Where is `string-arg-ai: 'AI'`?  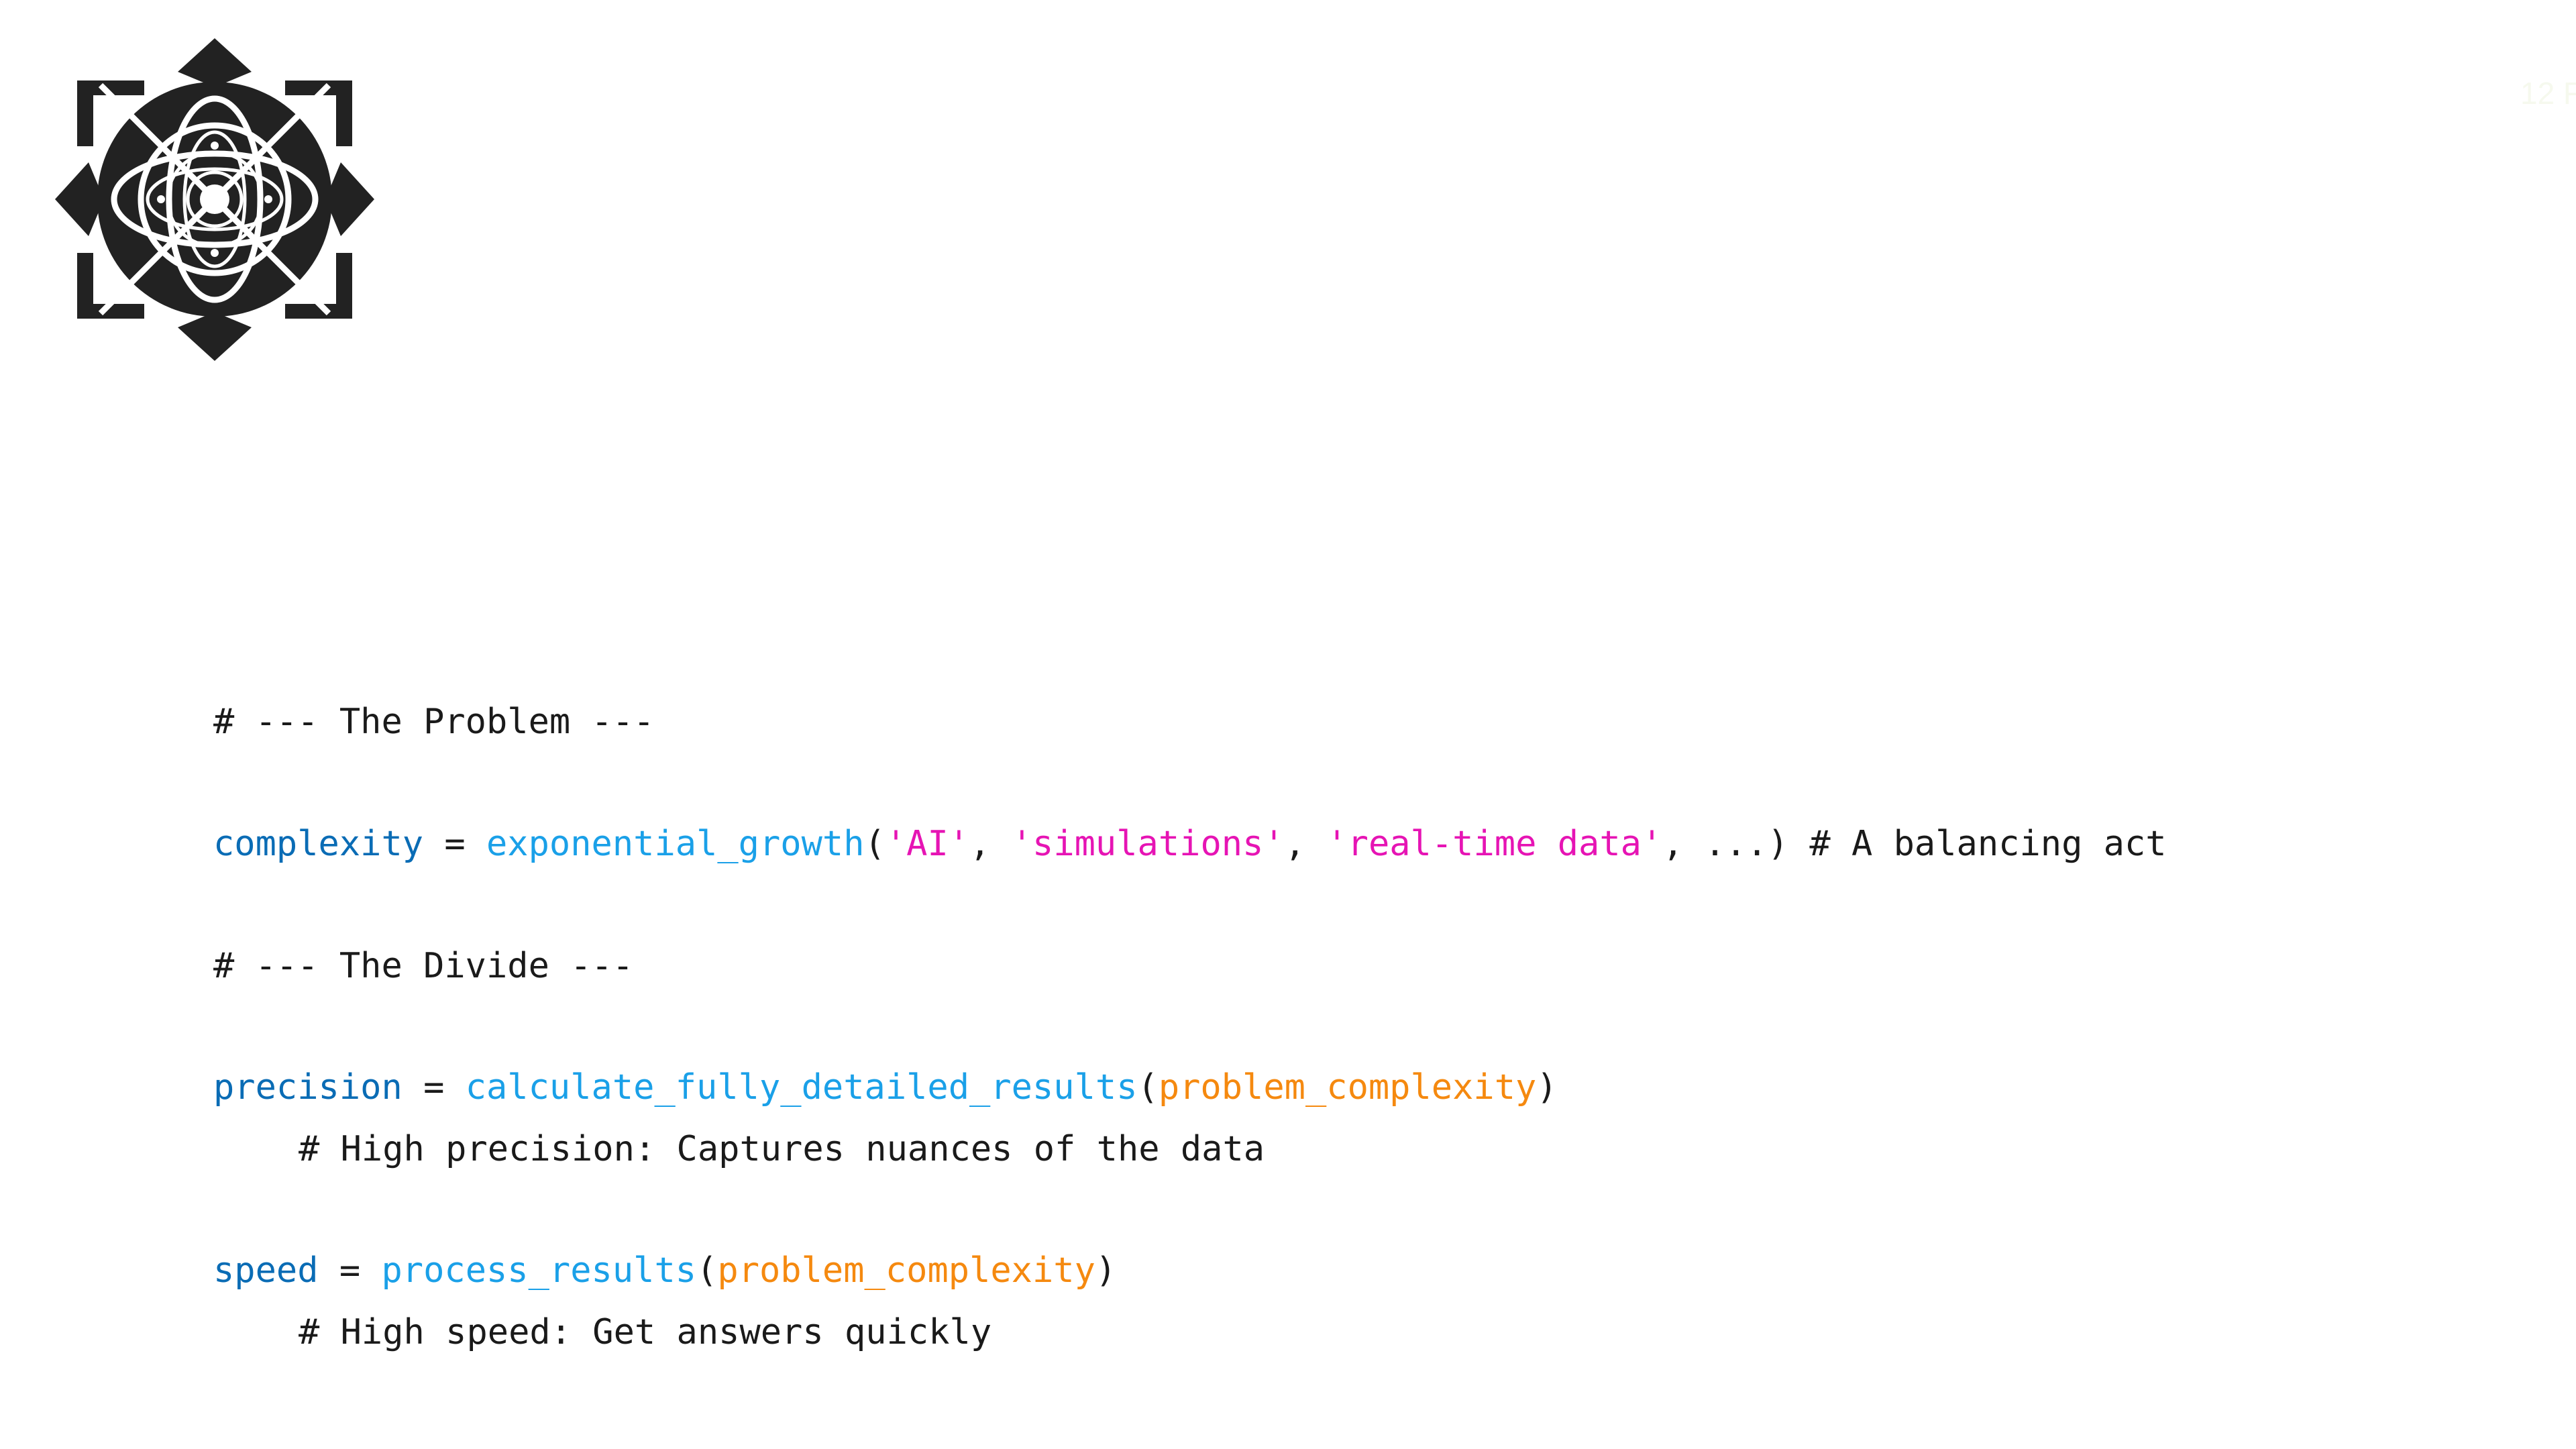 string-arg-ai: 'AI' is located at coordinates (927, 844).